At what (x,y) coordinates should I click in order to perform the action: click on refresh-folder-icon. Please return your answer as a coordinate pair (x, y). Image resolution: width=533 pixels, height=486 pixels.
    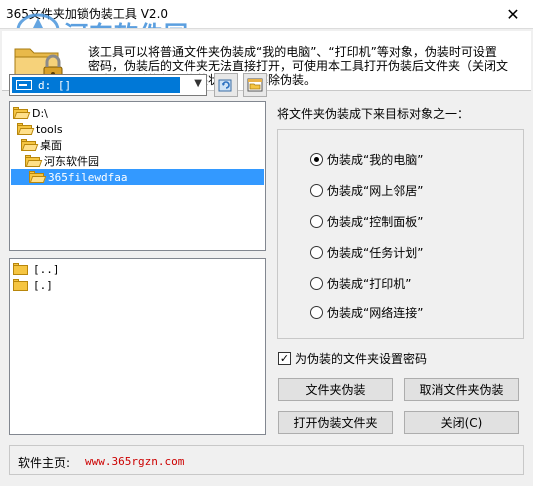
    Looking at the image, I should click on (225, 85).